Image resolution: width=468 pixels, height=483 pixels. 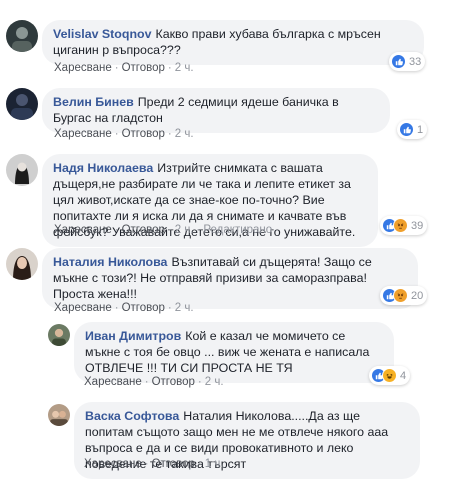 I want to click on reaction-summary: 1, so click(x=412, y=129).